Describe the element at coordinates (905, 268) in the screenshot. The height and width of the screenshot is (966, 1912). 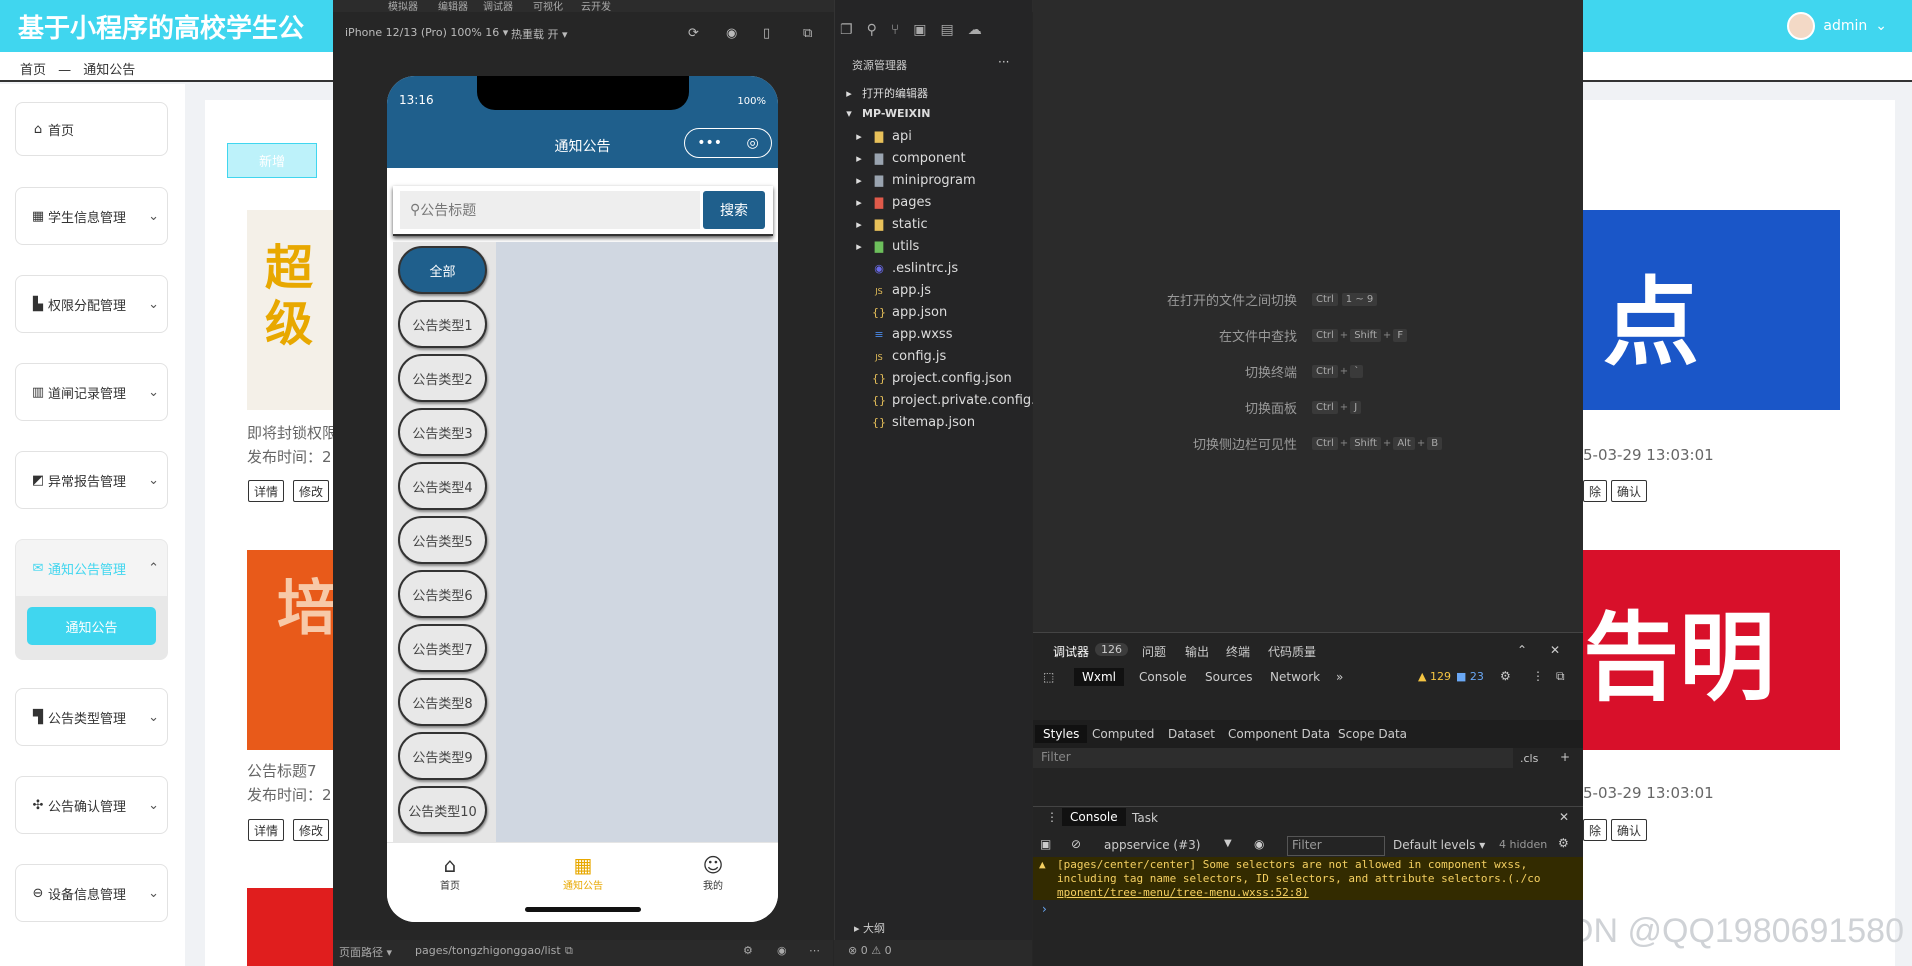
I see `tree-item: ◉ .eslintrc.js` at that location.